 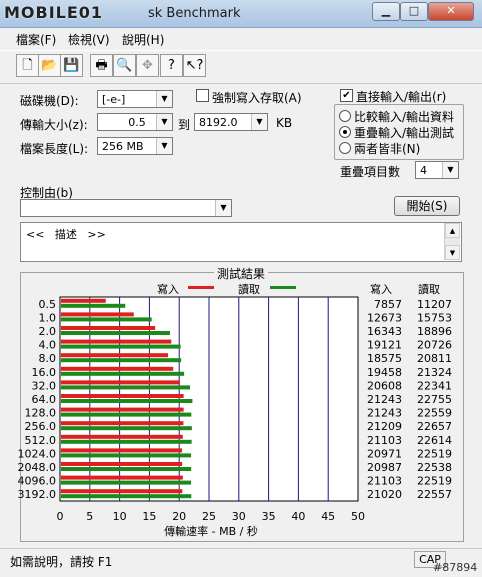 What do you see at coordinates (48, 317) in the screenshot?
I see `category-label: 1.0` at bounding box center [48, 317].